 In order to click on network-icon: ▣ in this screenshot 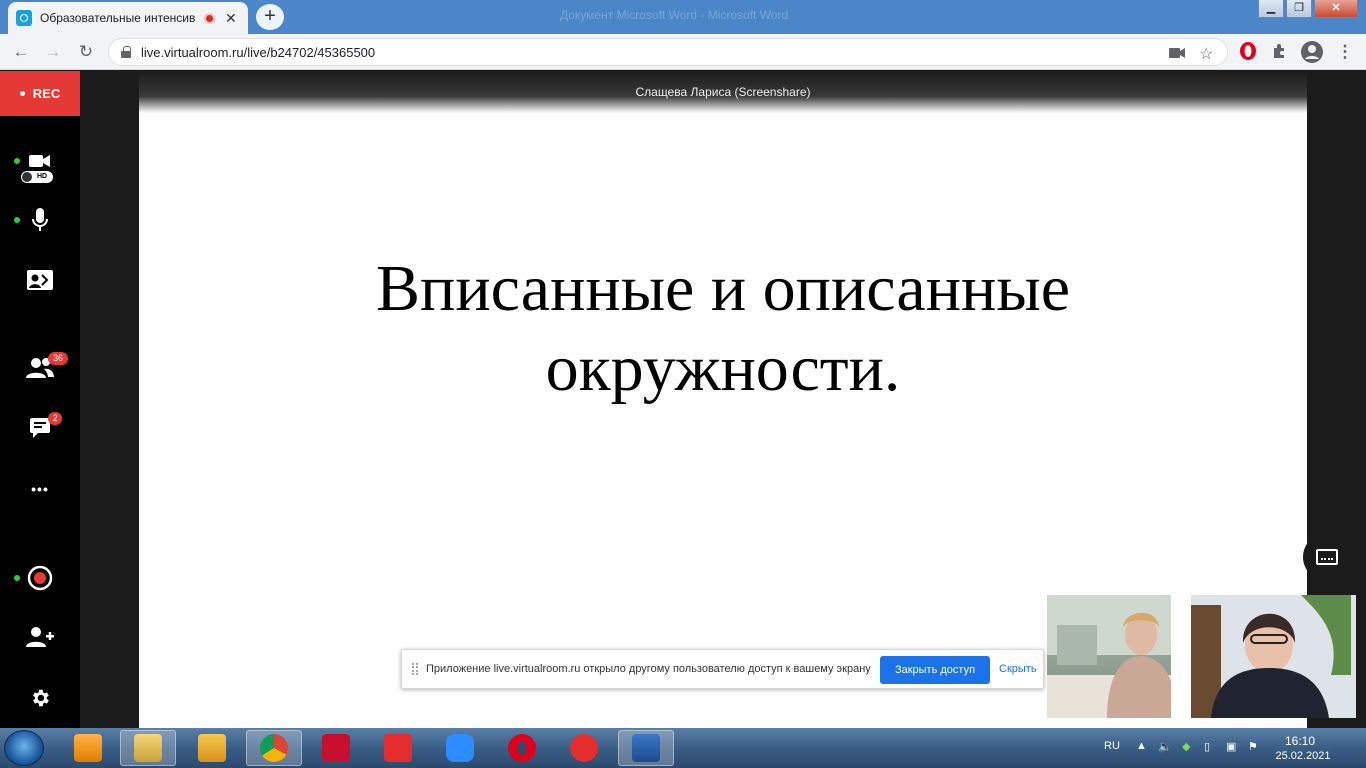, I will do `click(1231, 746)`.